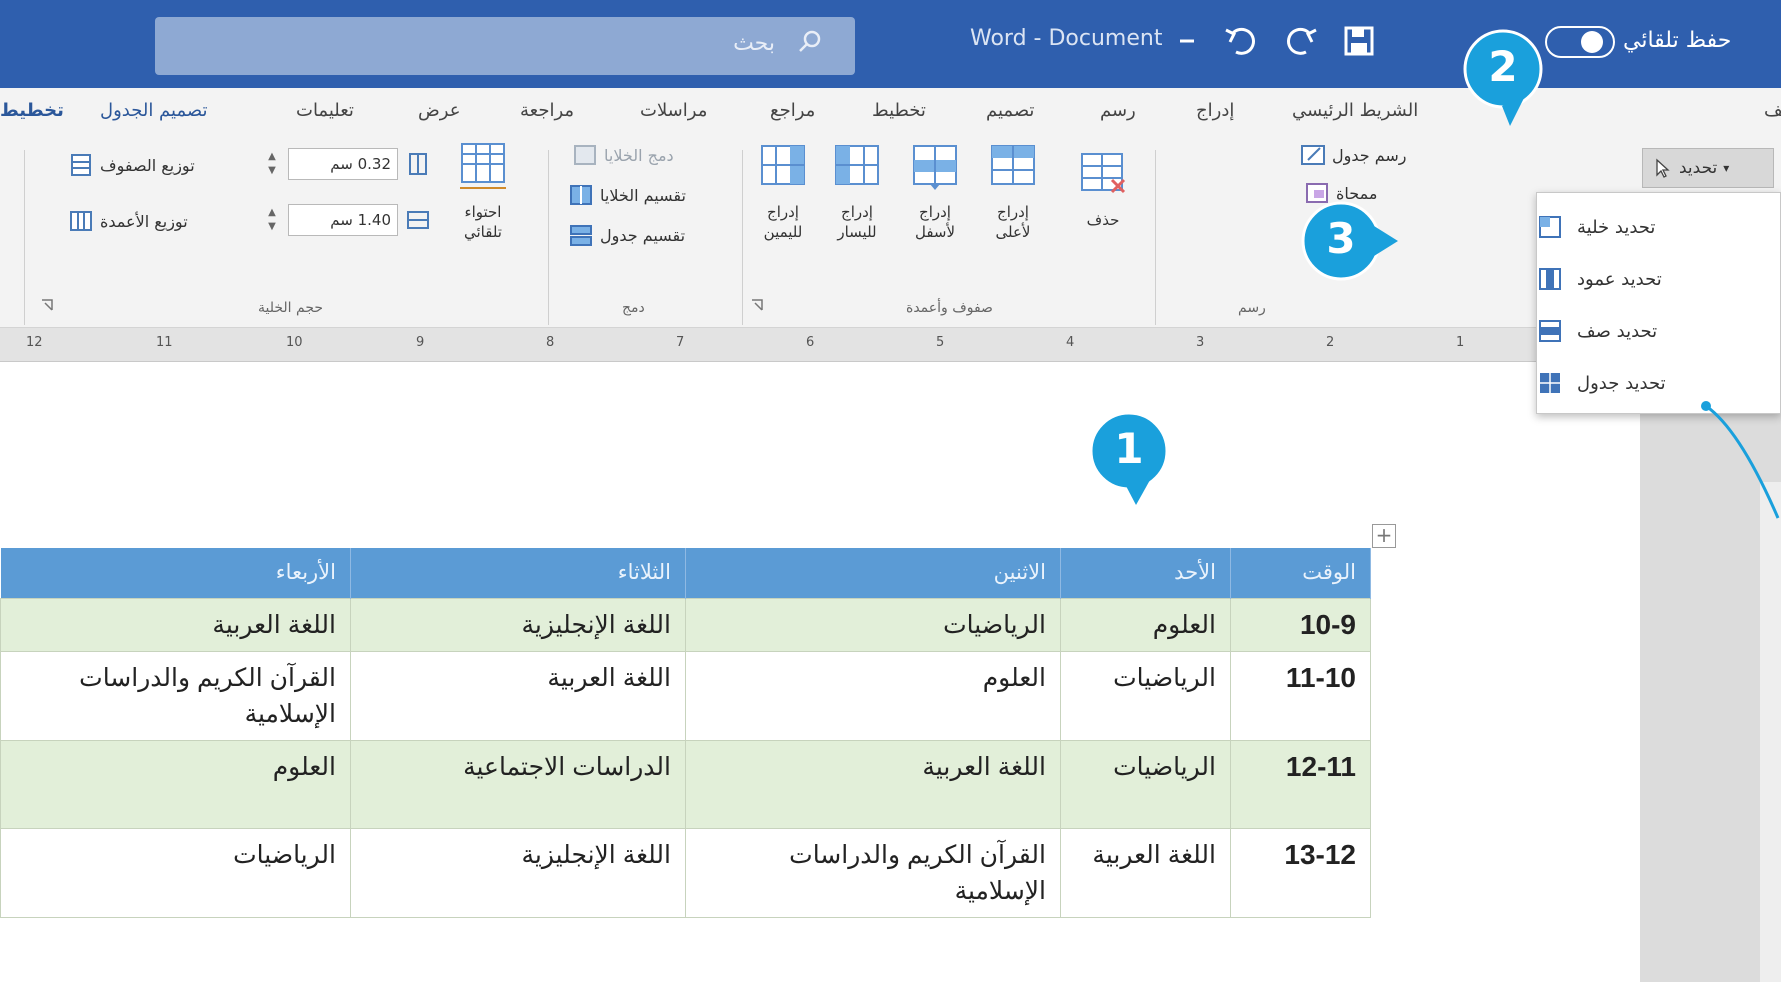 This screenshot has width=1781, height=982. Describe the element at coordinates (783, 208) in the screenshot. I see `insert-right-button: إدراج لليمين` at that location.